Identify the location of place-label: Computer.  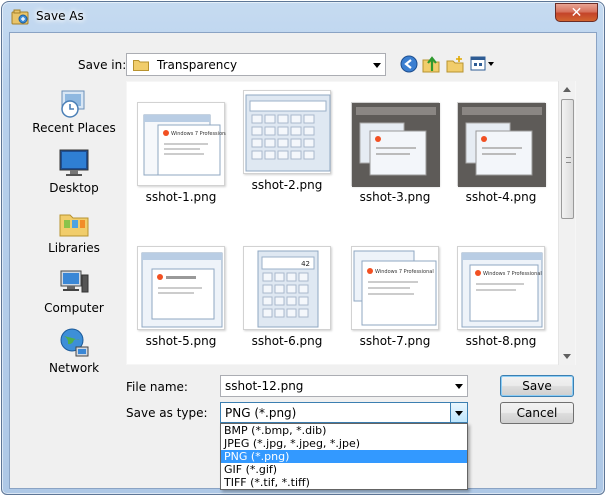
(74, 308).